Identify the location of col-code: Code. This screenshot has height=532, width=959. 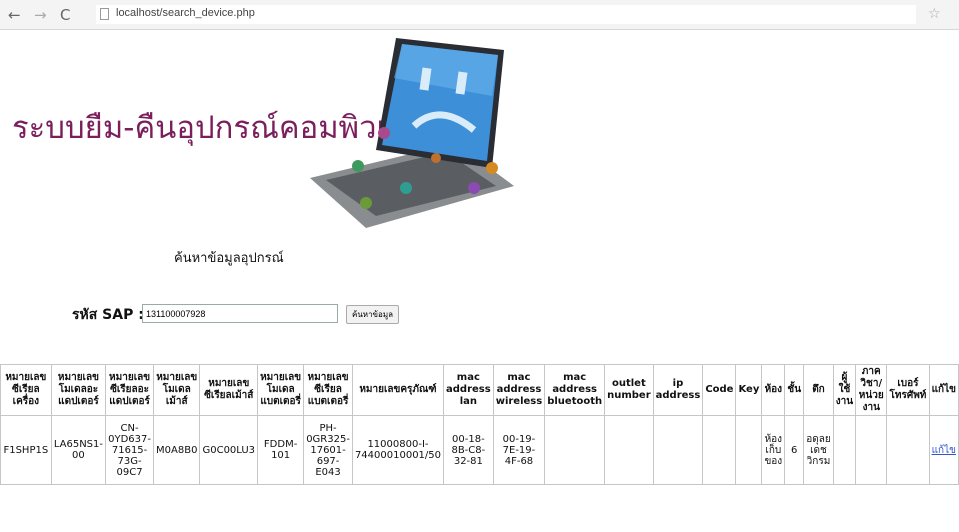
(719, 390).